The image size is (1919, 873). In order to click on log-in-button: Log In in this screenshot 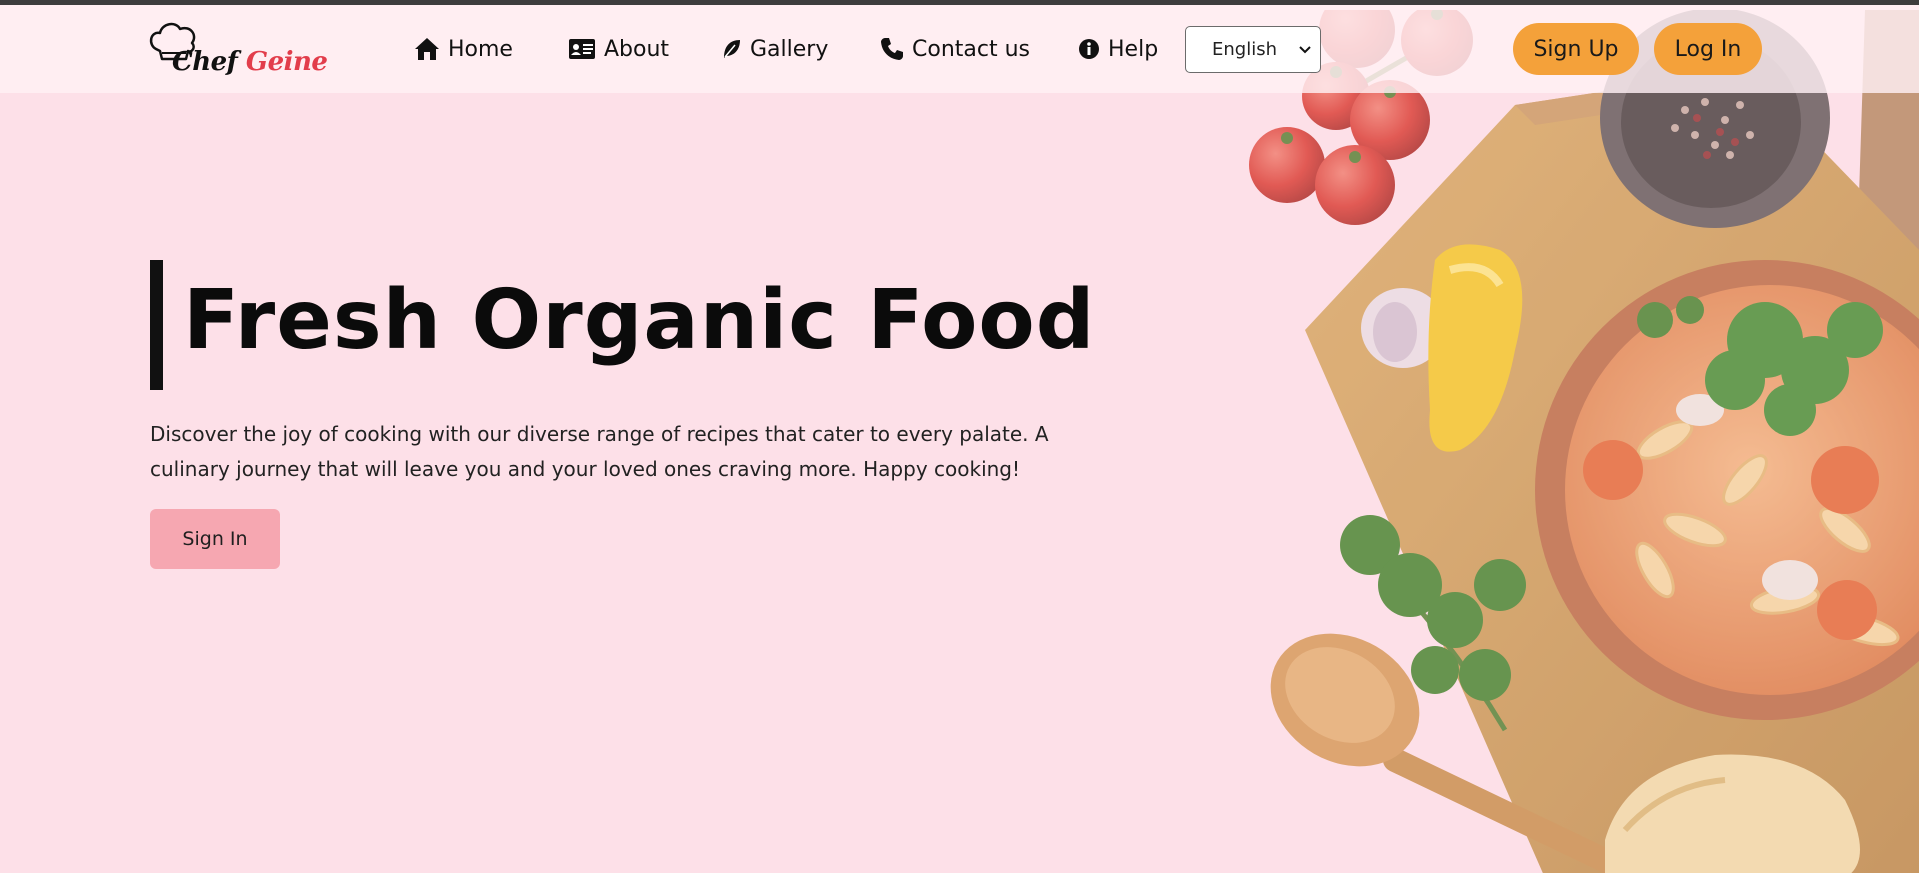, I will do `click(1708, 49)`.